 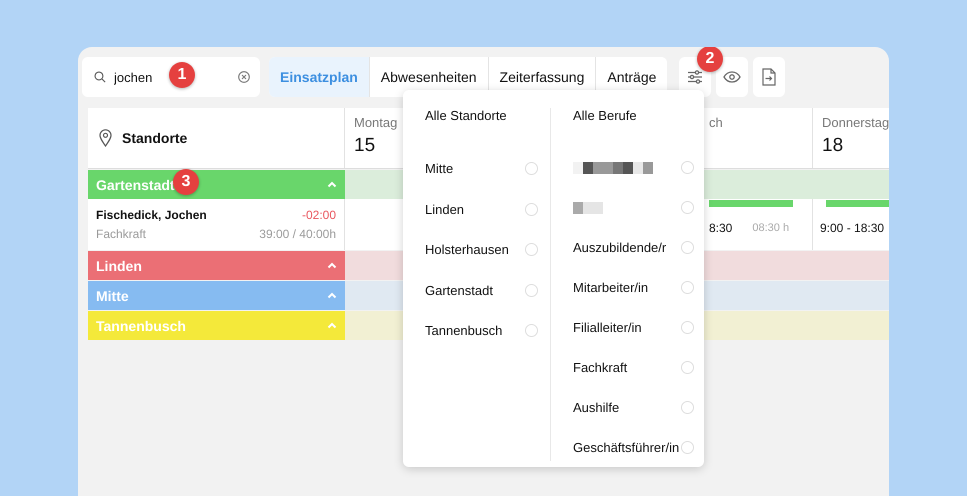 I want to click on filter-option: Holsterhausen, so click(x=467, y=250).